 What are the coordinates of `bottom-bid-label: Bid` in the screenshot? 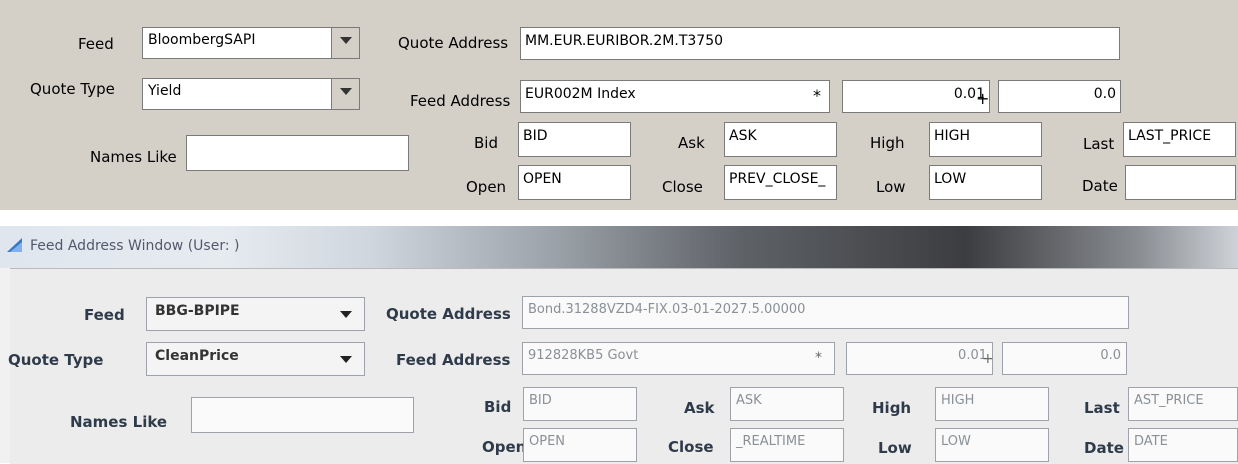 It's located at (498, 407).